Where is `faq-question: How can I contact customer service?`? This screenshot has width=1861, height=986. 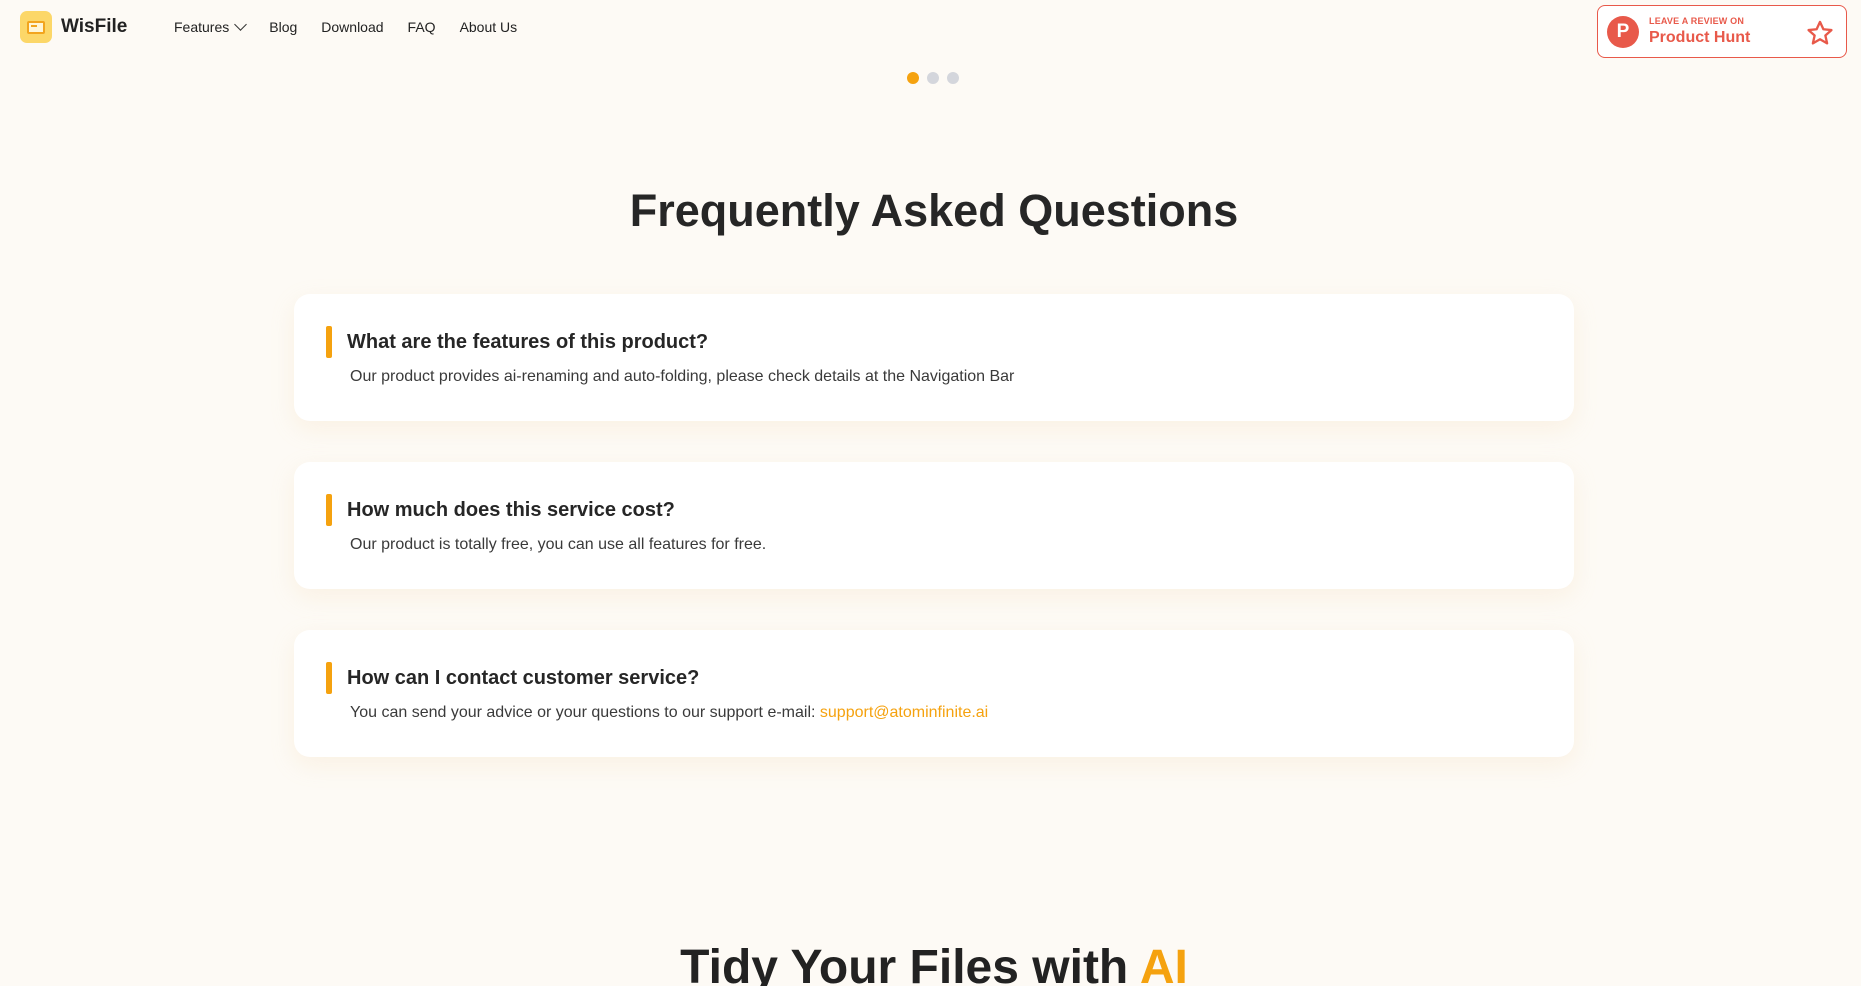 faq-question: How can I contact customer service? is located at coordinates (512, 678).